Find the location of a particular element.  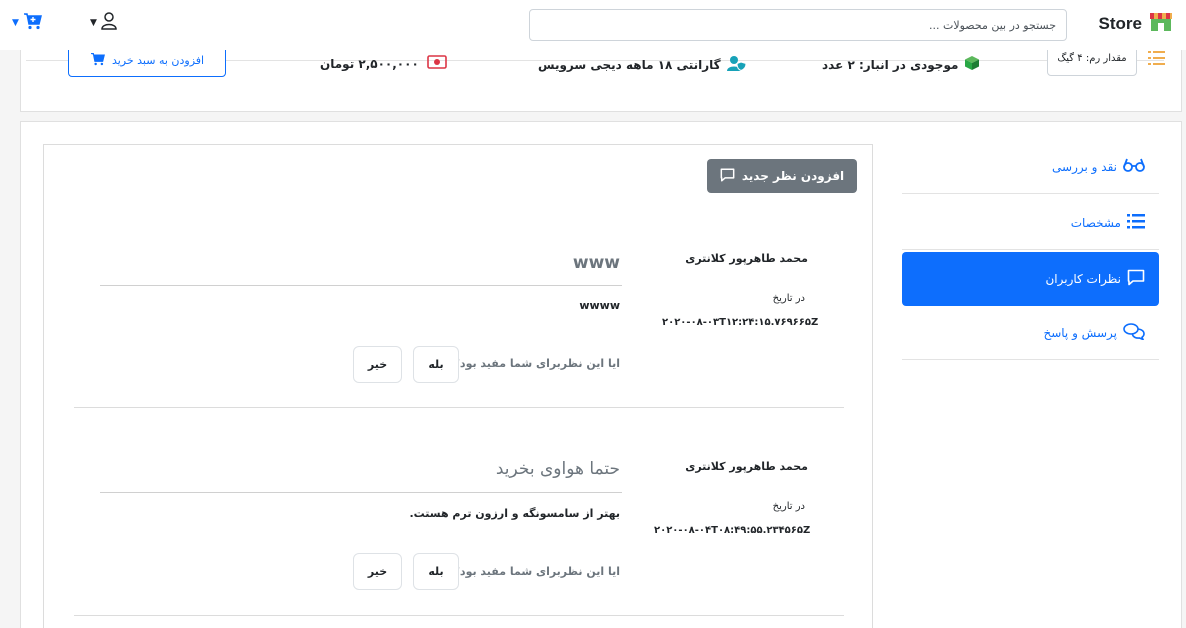

stock-info: موجودی در انبار: ۲ عدد is located at coordinates (901, 64).